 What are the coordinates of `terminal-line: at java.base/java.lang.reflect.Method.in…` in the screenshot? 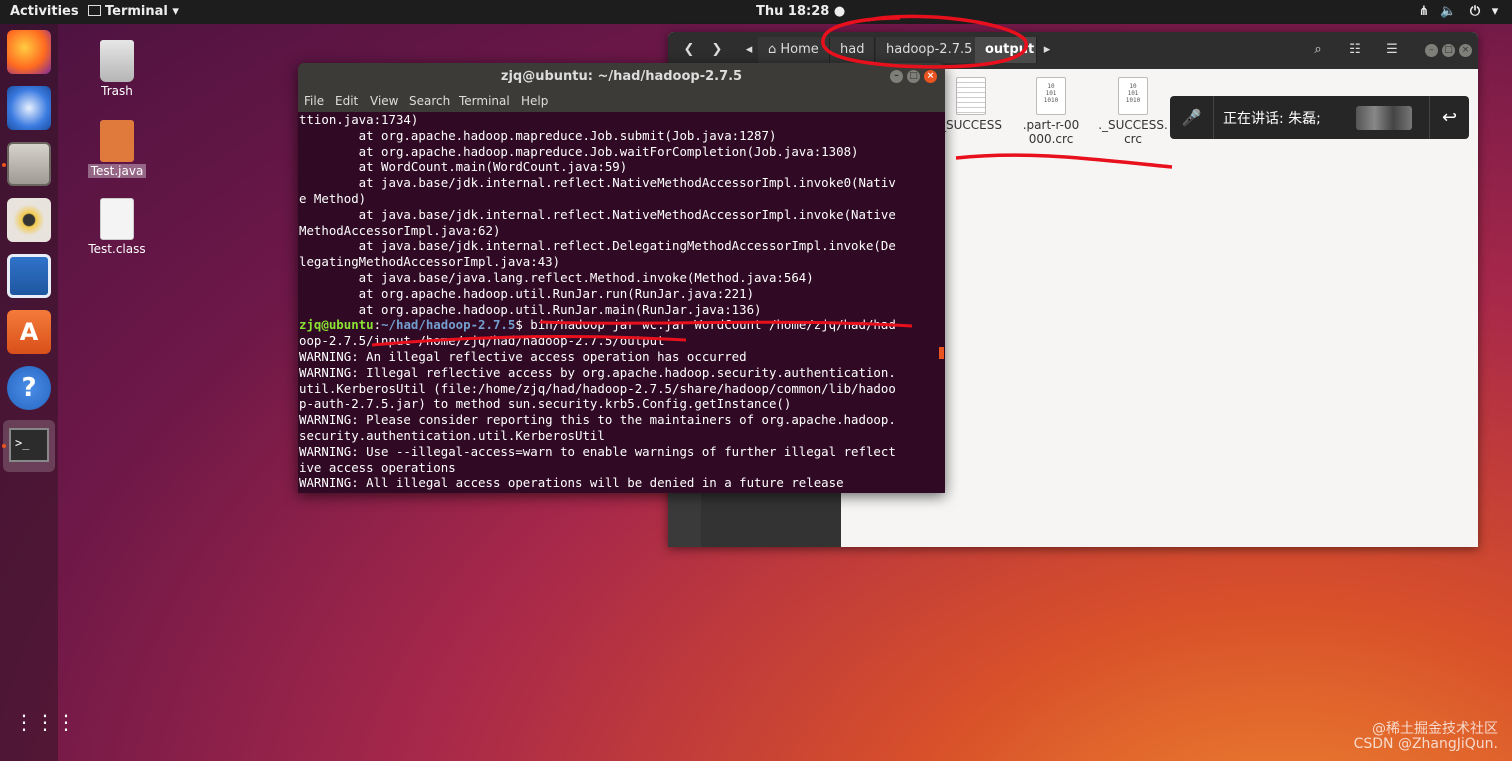 It's located at (556, 277).